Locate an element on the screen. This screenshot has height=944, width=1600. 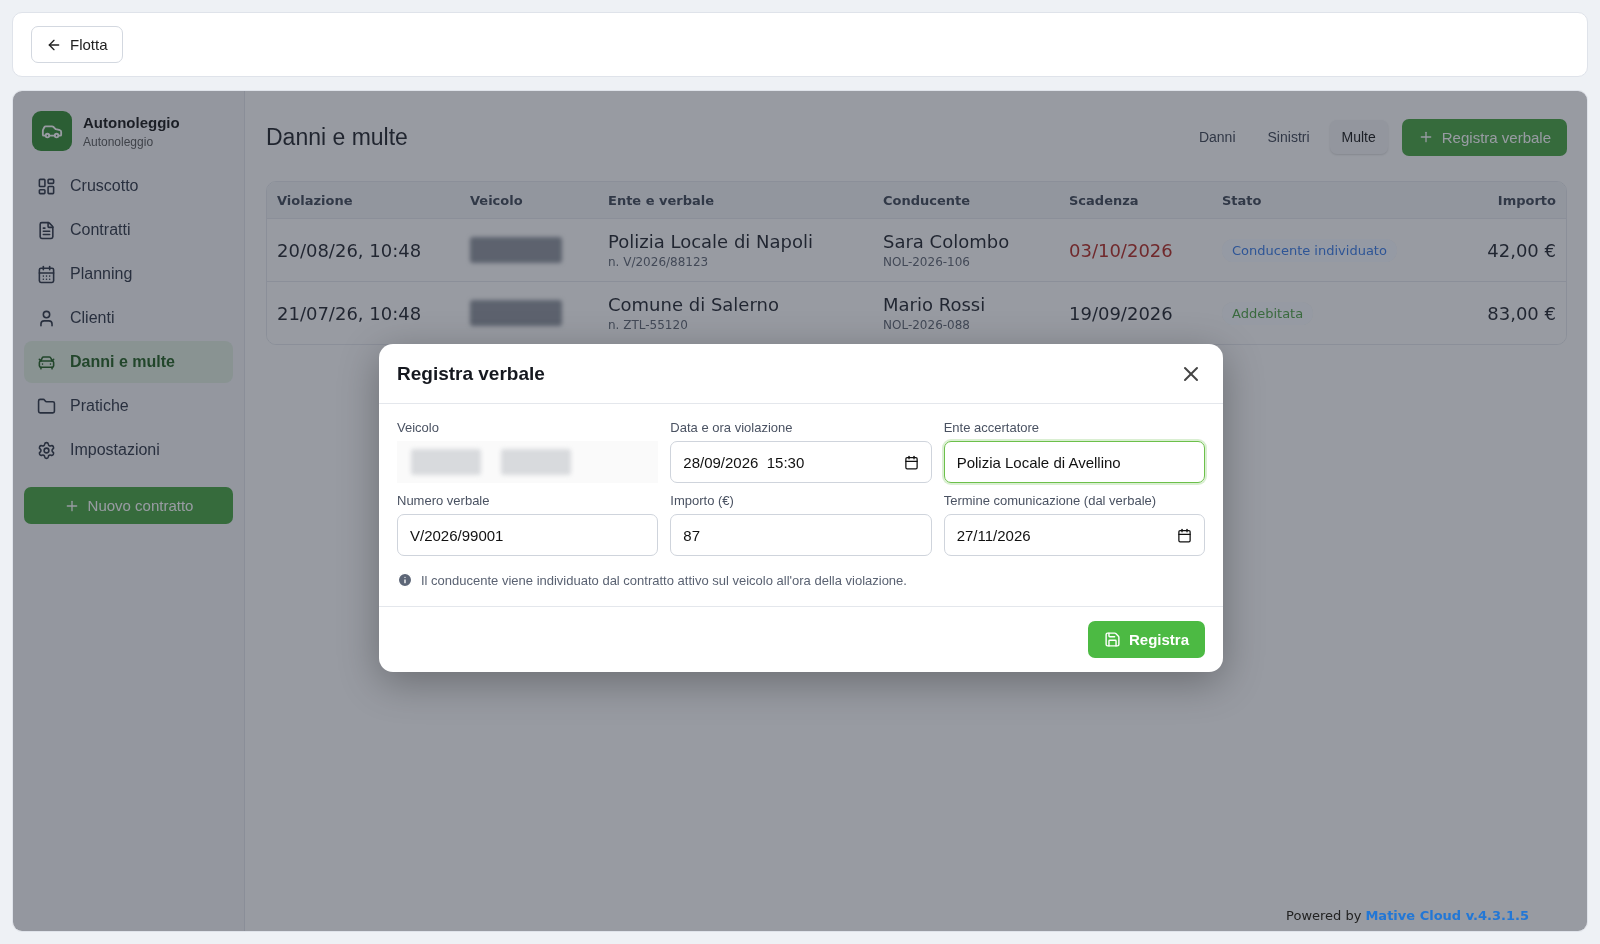
input-field: V/2026/99001 is located at coordinates (528, 535).